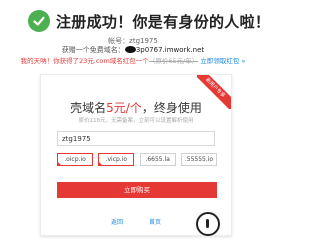 This screenshot has width=320, height=246. I want to click on suffix-label: .vicp.io, so click(116, 159).